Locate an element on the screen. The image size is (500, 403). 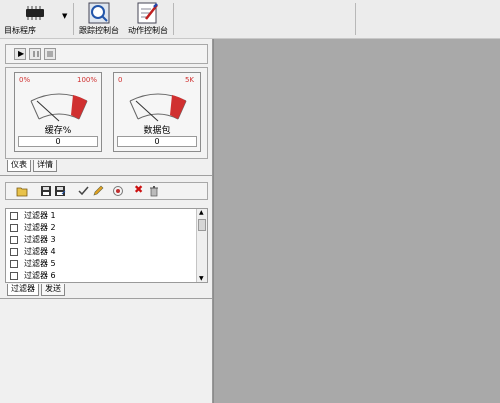
meter-name: 数据包 is located at coordinates (157, 131).